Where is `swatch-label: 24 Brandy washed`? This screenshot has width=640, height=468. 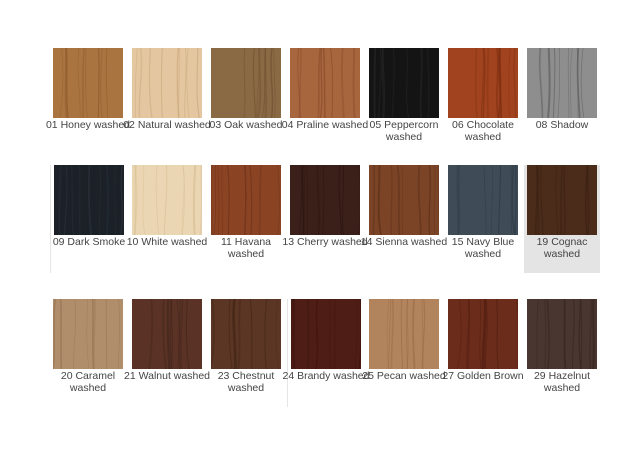 swatch-label: 24 Brandy washed is located at coordinates (326, 376).